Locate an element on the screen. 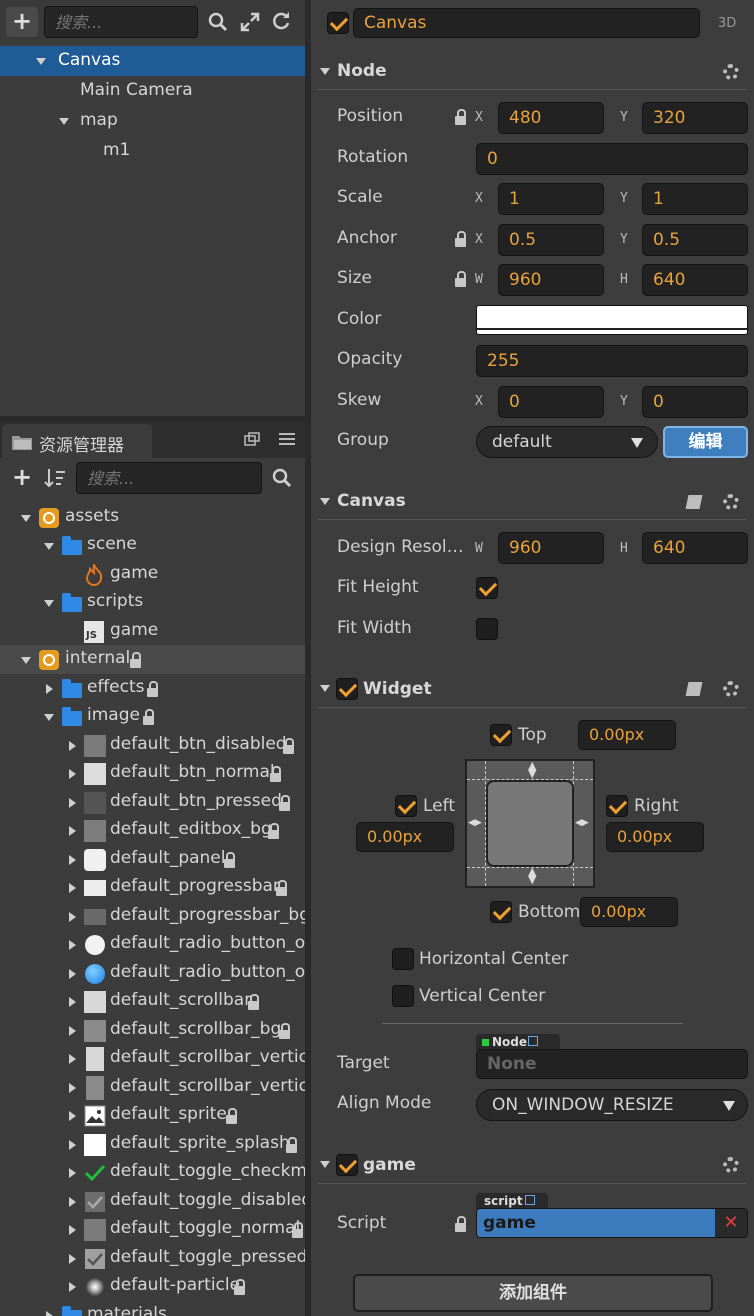 This screenshot has width=754, height=1316. game-enabled-checkbox is located at coordinates (347, 1165).